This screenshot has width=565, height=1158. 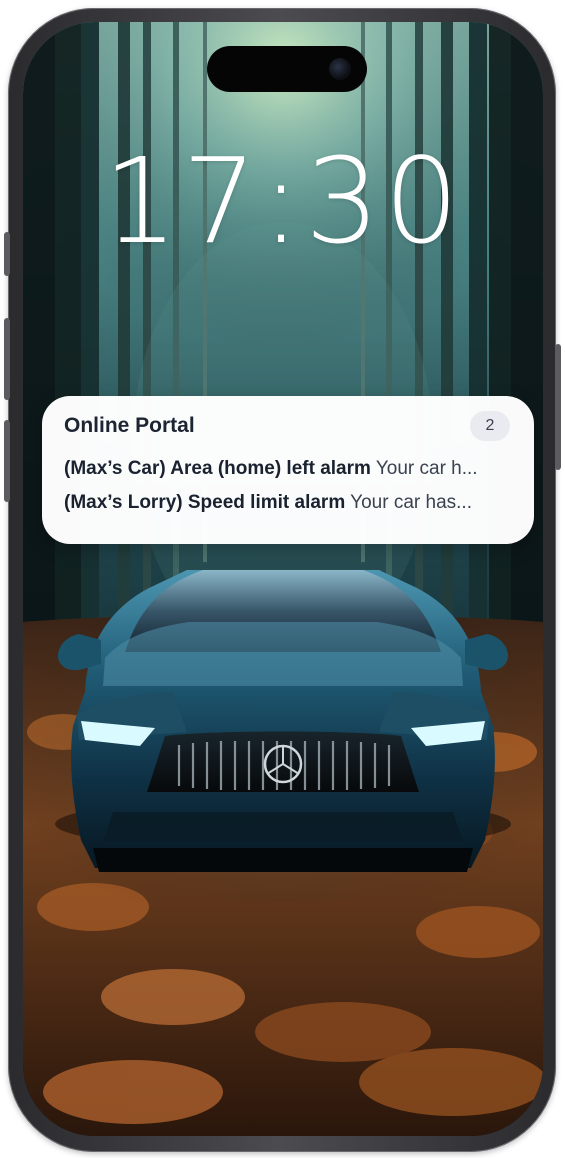 I want to click on notification-title: (Max’s Lorry) Speed limit alarm, so click(x=205, y=502).